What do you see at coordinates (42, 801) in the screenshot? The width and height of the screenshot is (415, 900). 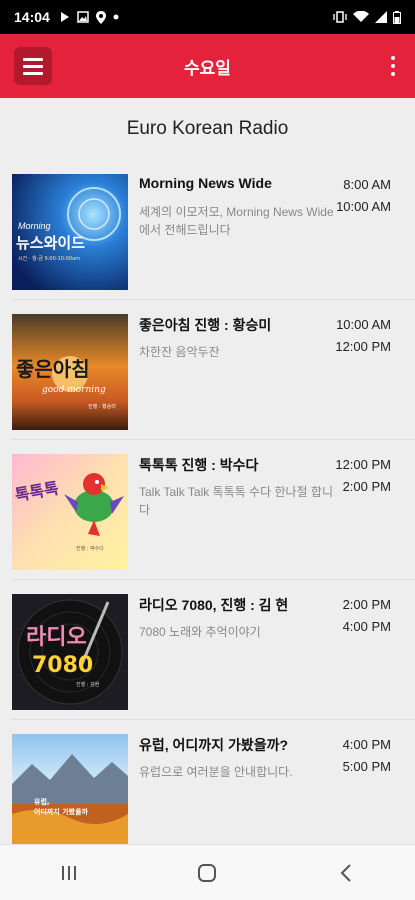 I see `thumb-text: 유럽,` at bounding box center [42, 801].